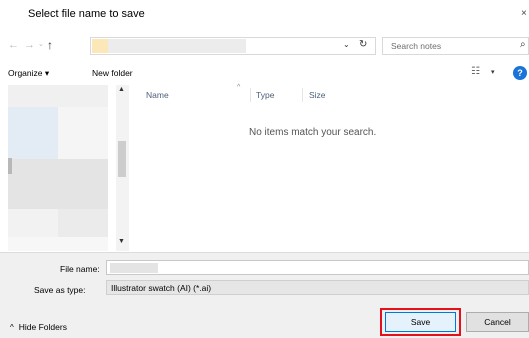 The height and width of the screenshot is (338, 529). I want to click on refresh-icon: ↻, so click(363, 44).